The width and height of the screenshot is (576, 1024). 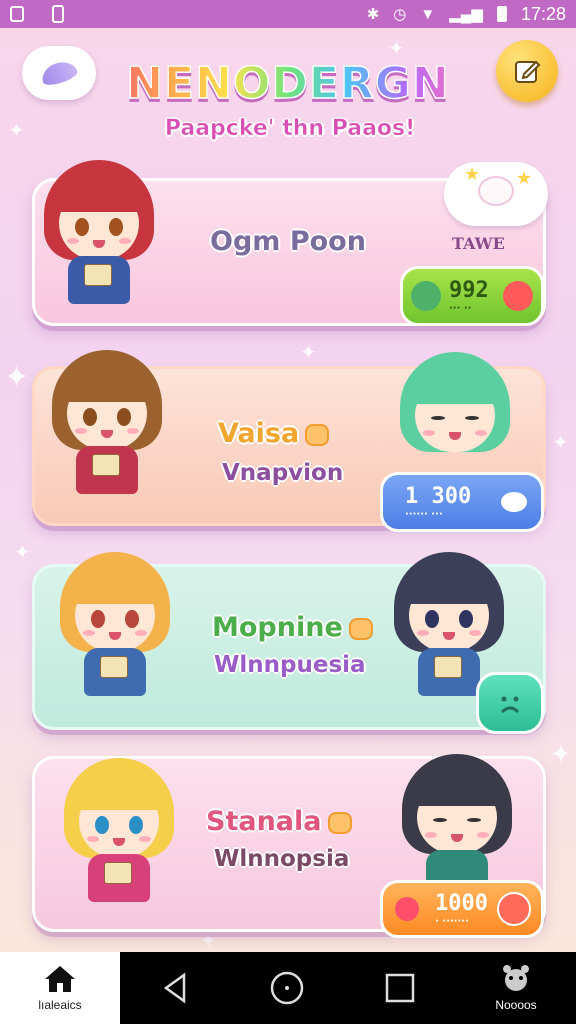 I want to click on dino-icon, so click(x=426, y=296).